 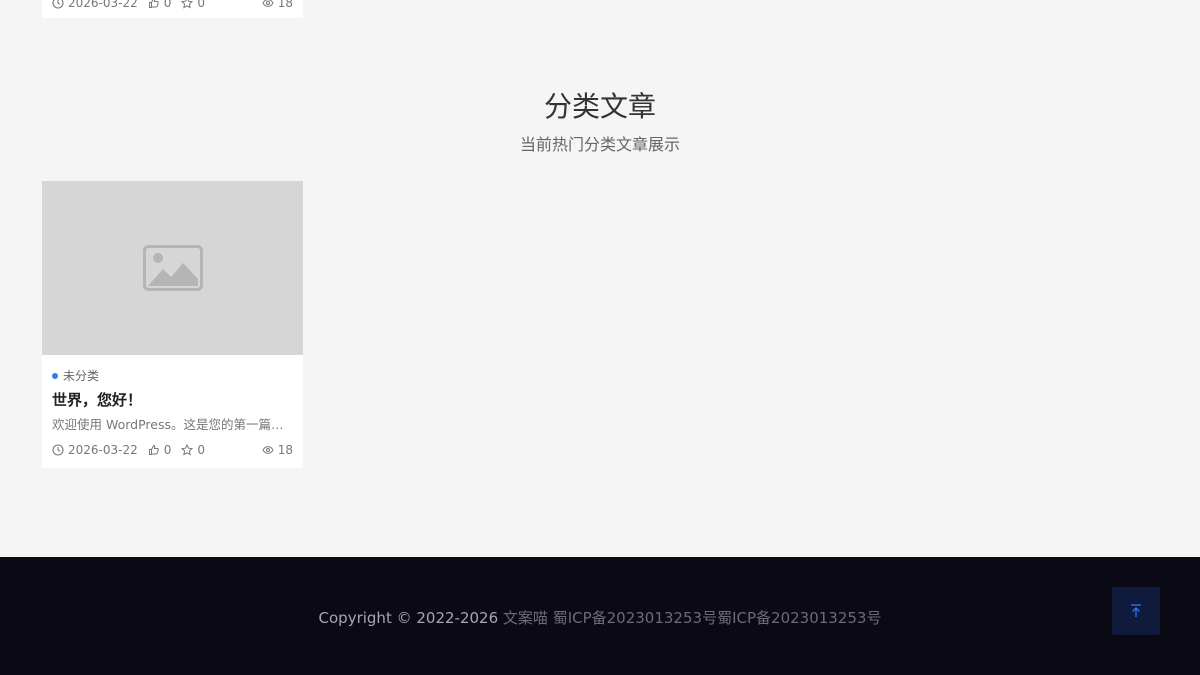 I want to click on post-thumbnail, so click(x=172, y=268).